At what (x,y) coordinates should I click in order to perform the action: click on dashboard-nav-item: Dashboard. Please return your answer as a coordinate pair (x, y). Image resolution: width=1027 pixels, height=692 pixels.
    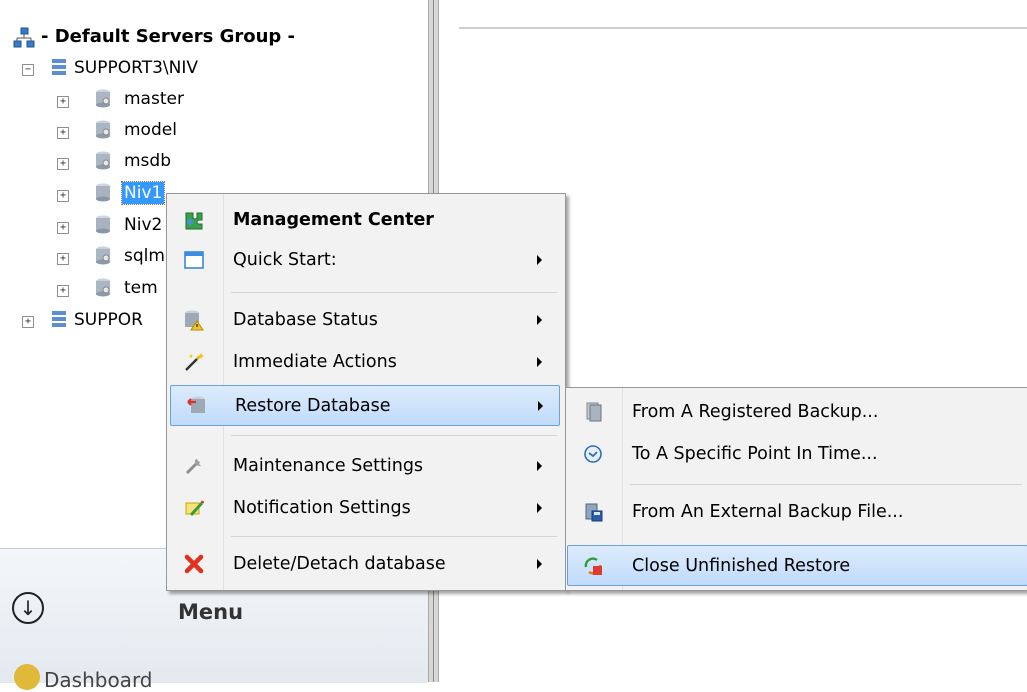
    Looking at the image, I should click on (98, 680).